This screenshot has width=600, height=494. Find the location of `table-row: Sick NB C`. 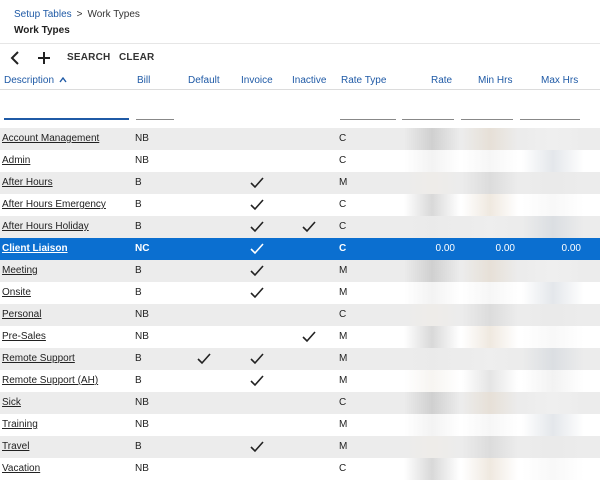

table-row: Sick NB C is located at coordinates (300, 403).